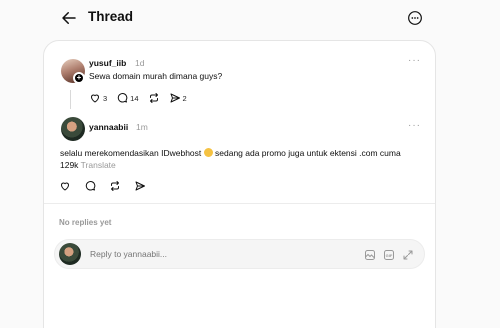 This screenshot has height=328, width=500. What do you see at coordinates (111, 16) in the screenshot?
I see `page-title: Thread` at bounding box center [111, 16].